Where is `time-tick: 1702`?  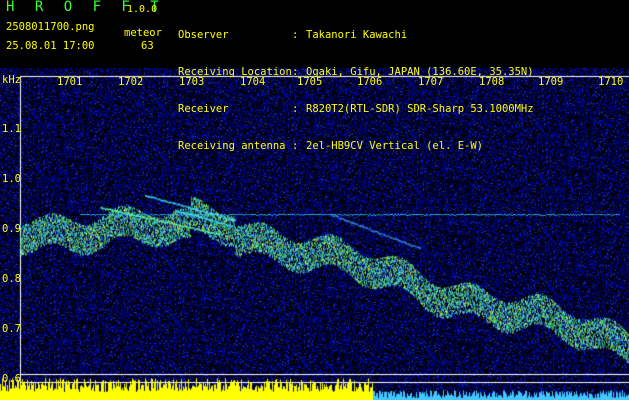 time-tick: 1702 is located at coordinates (131, 82).